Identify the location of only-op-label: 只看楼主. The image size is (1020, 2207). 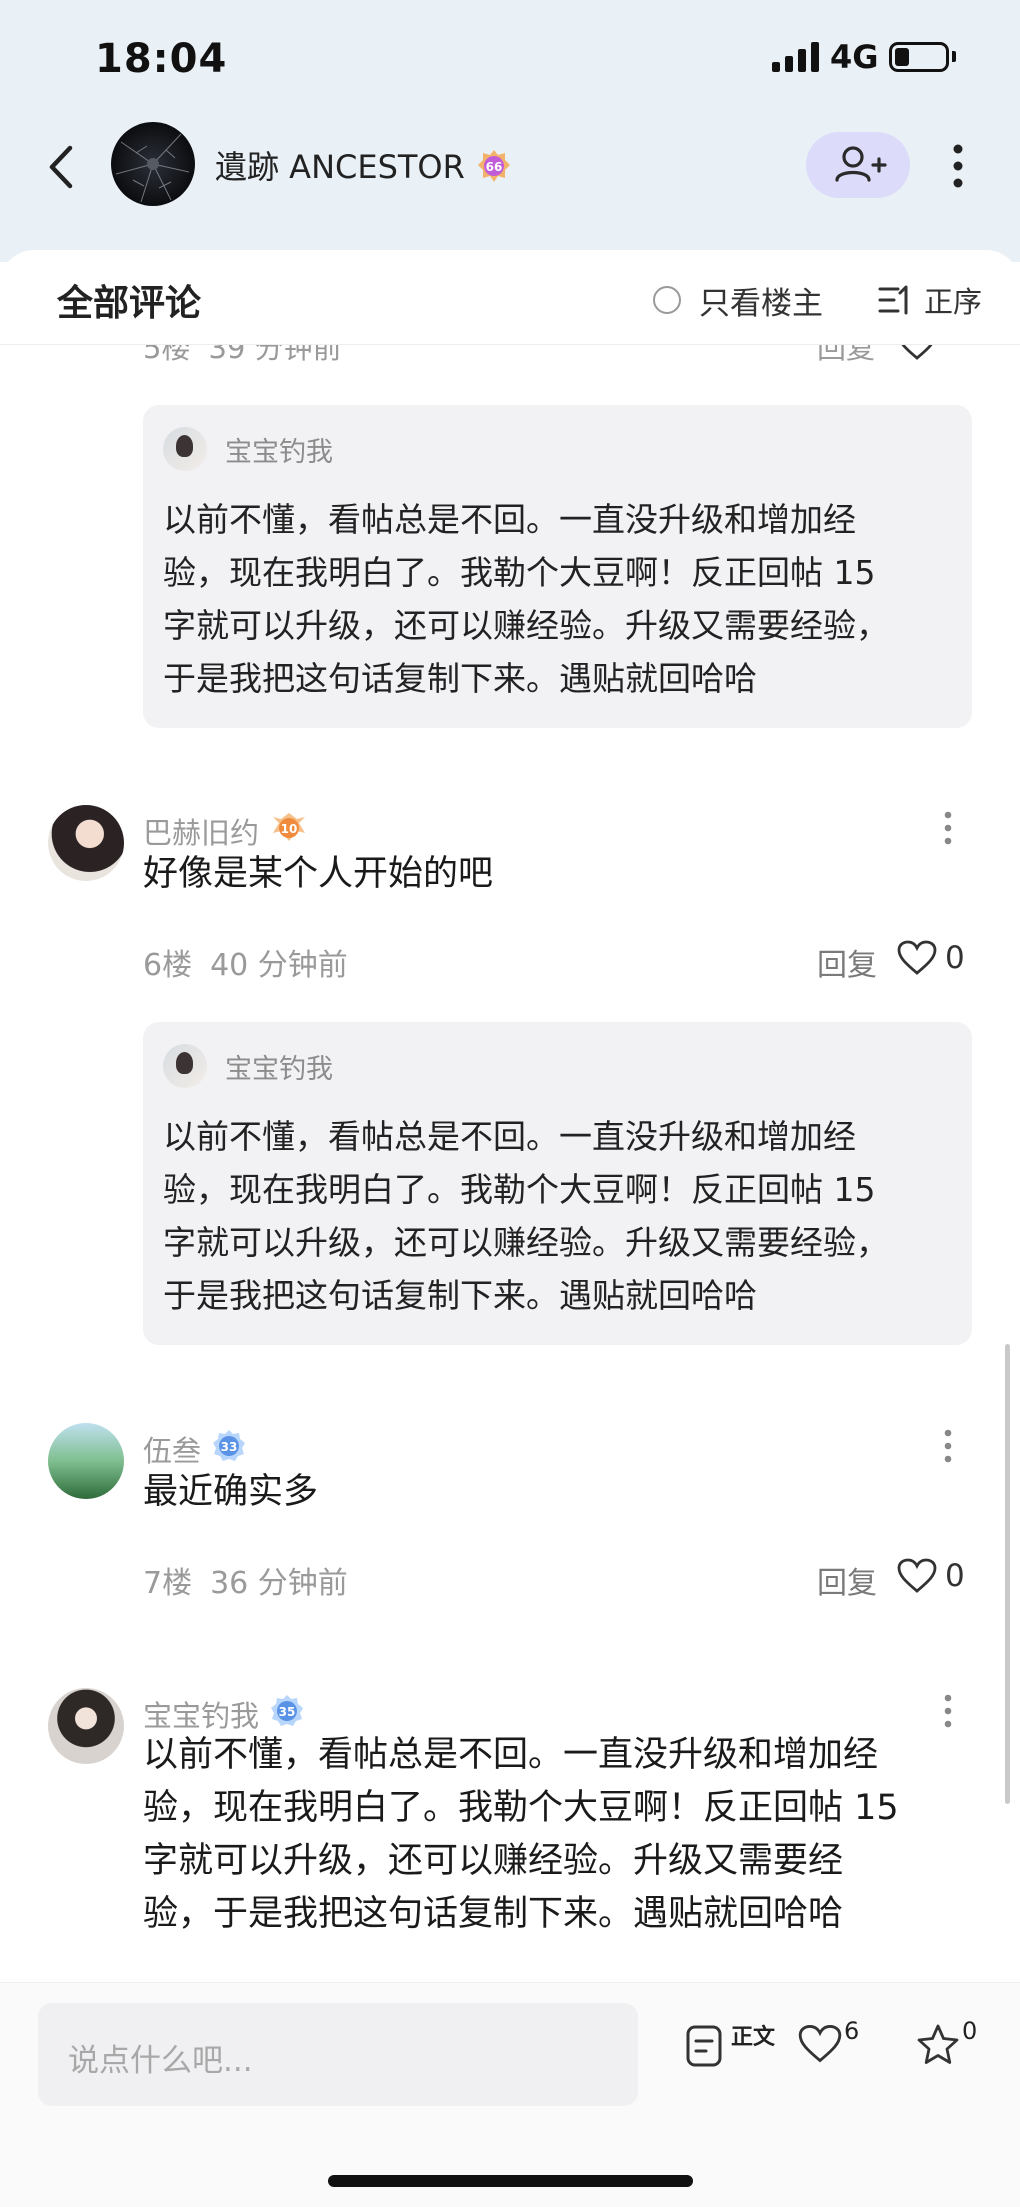
(761, 303).